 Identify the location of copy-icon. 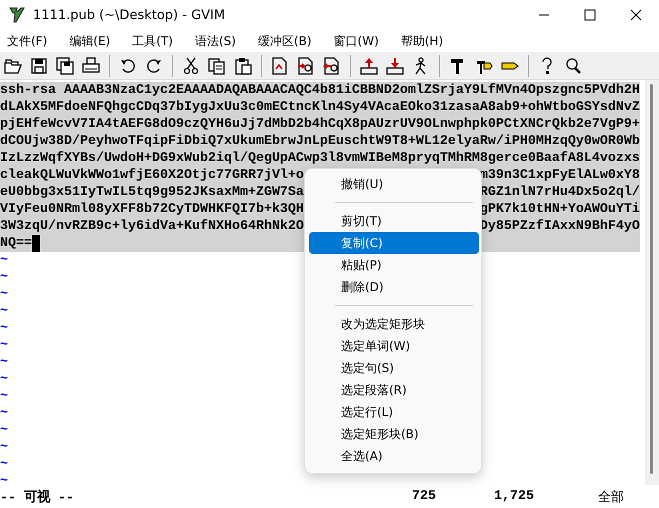
(217, 65).